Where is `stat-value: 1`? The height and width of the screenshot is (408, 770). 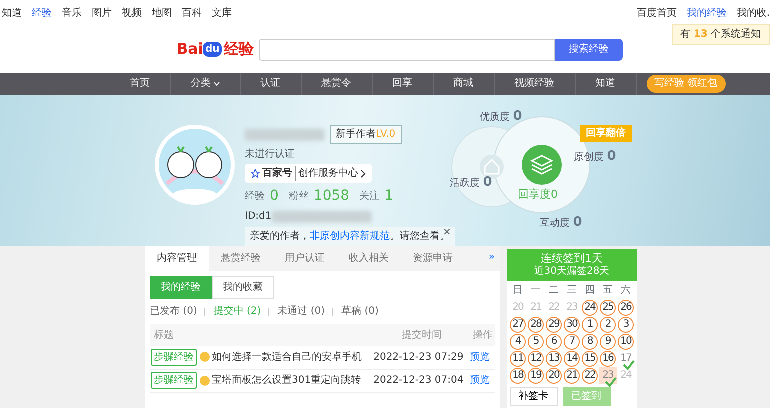
stat-value: 1 is located at coordinates (389, 196).